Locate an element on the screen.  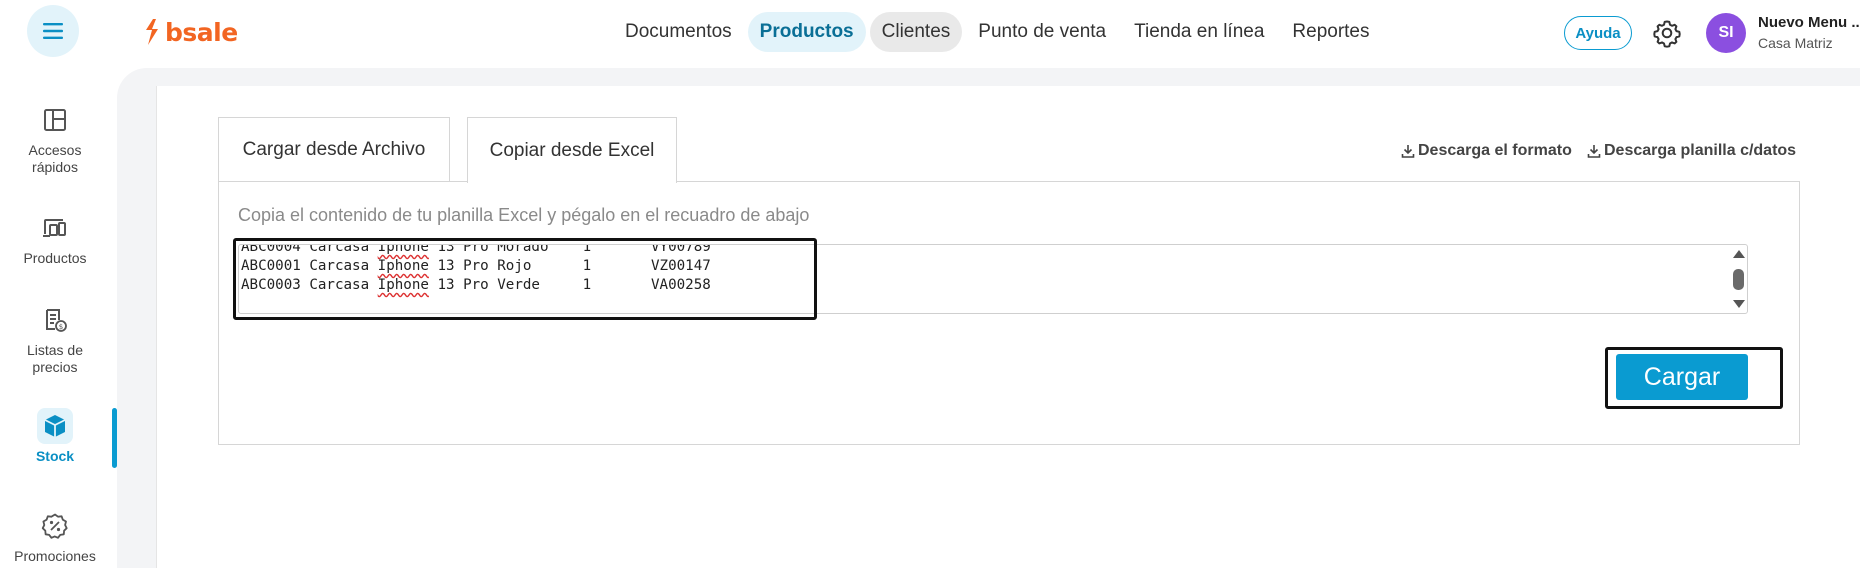
cargar-button: Cargar is located at coordinates (1682, 377).